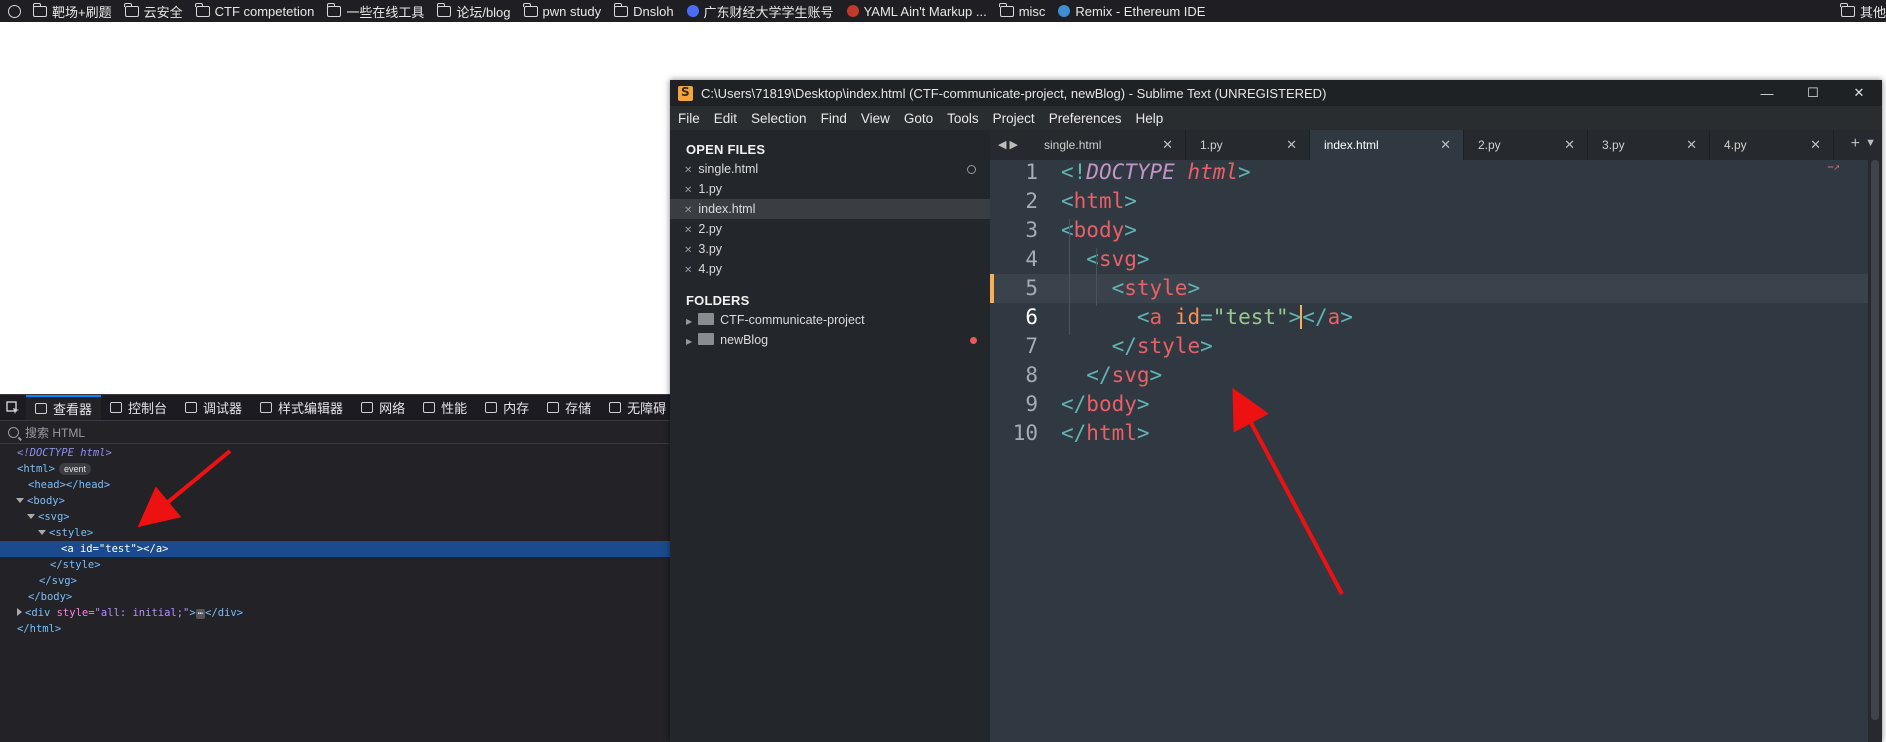 Image resolution: width=1886 pixels, height=742 pixels. I want to click on maximize-button: ☐, so click(1813, 93).